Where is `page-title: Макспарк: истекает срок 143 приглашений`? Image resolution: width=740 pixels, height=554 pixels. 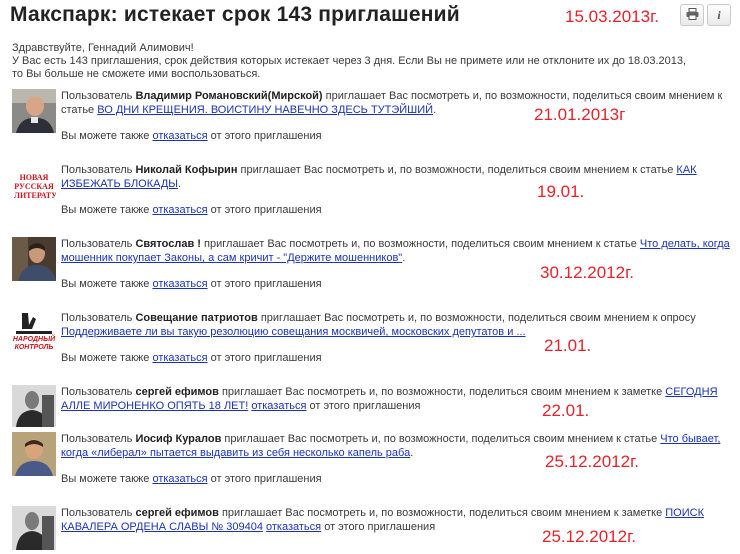
page-title: Макспарк: истекает срок 143 приглашений is located at coordinates (235, 14).